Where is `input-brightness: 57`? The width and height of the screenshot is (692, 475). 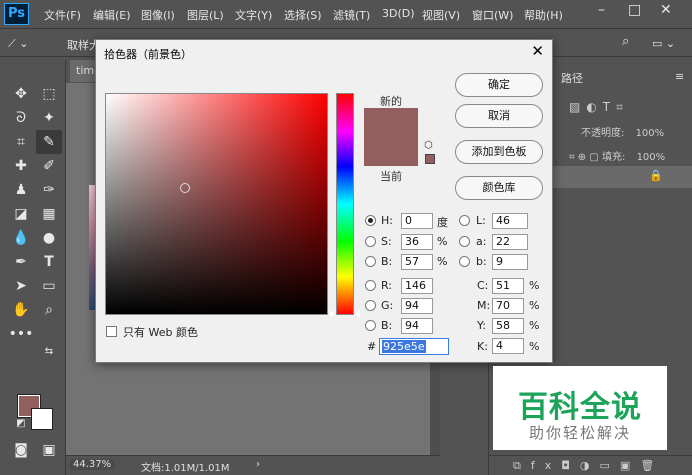
input-brightness: 57 is located at coordinates (417, 262).